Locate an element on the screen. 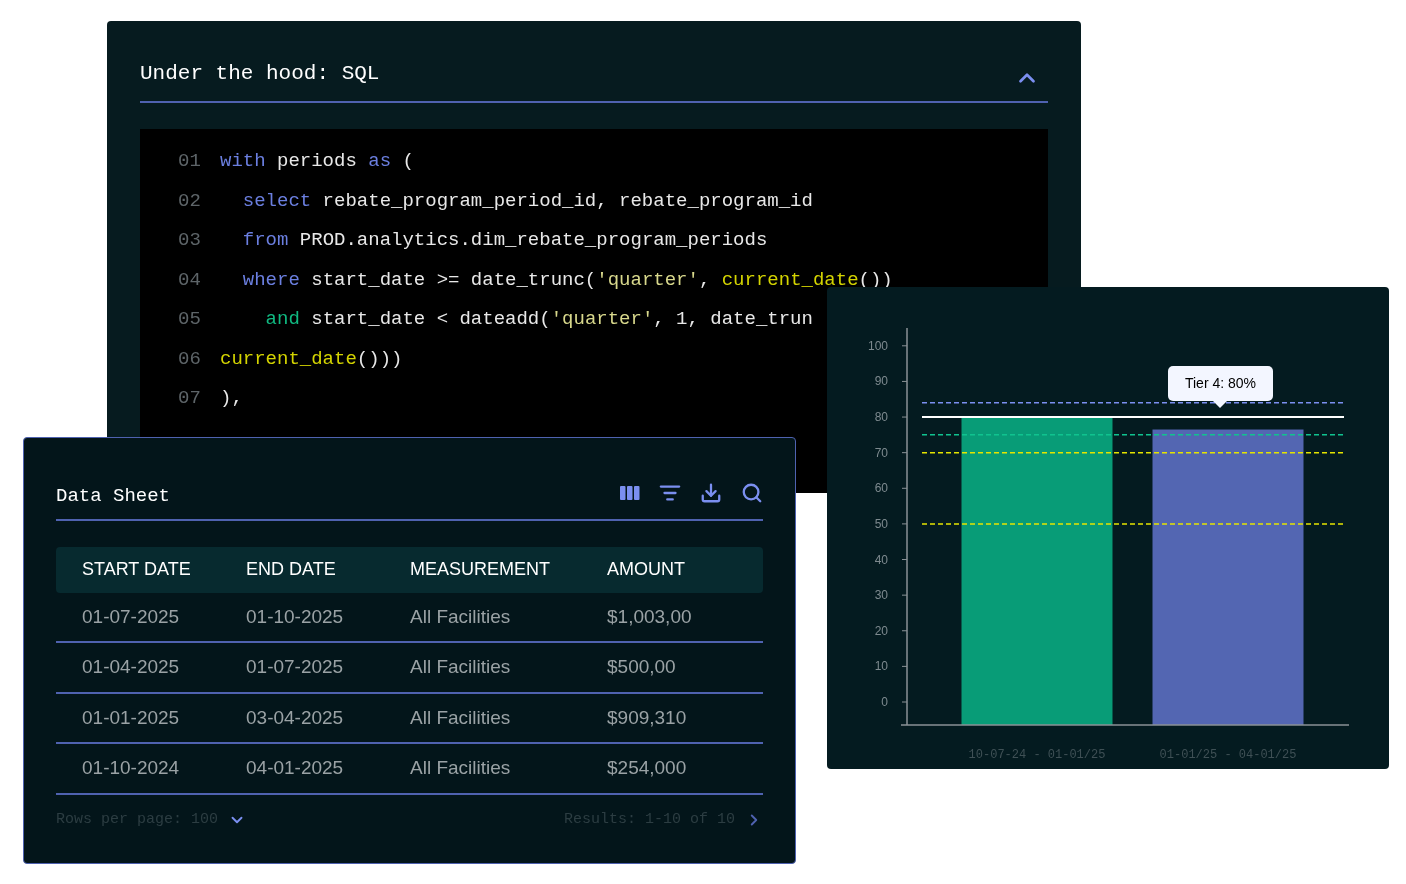 This screenshot has width=1406, height=884. y-tick-label: 90 is located at coordinates (881, 381).